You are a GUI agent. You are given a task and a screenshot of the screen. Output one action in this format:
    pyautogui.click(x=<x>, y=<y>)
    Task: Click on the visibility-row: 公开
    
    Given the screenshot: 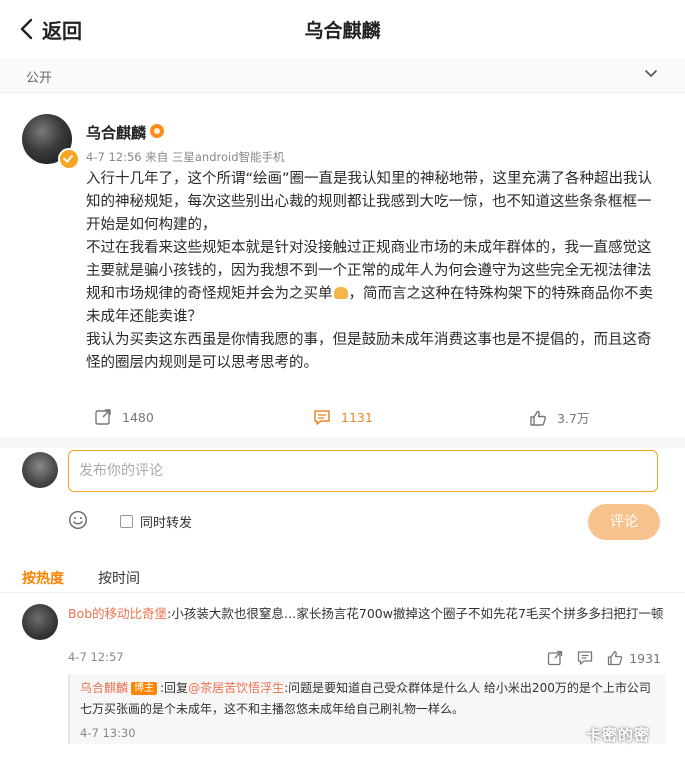 What is the action you would take?
    pyautogui.click(x=342, y=75)
    